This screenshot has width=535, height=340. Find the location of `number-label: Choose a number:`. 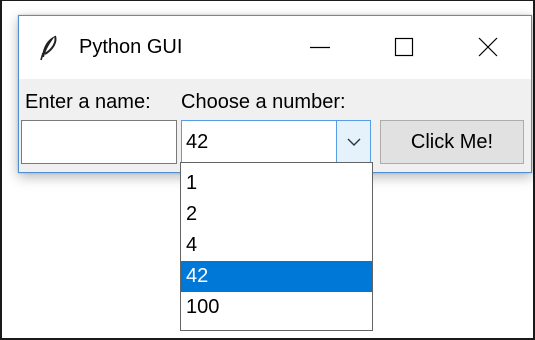

number-label: Choose a number: is located at coordinates (263, 102).